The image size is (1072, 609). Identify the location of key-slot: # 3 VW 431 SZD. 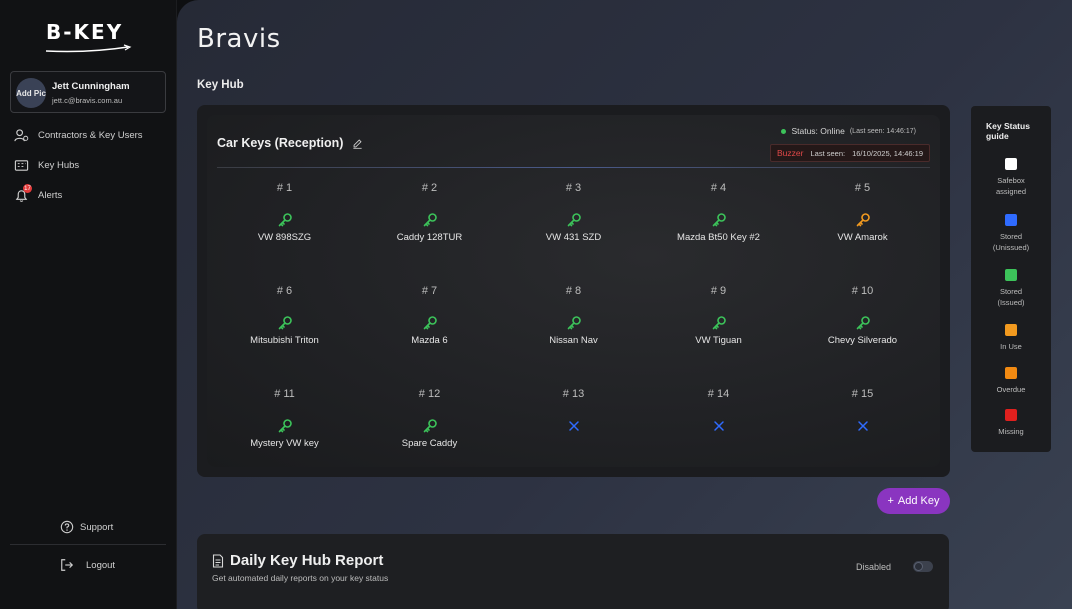
(573, 213).